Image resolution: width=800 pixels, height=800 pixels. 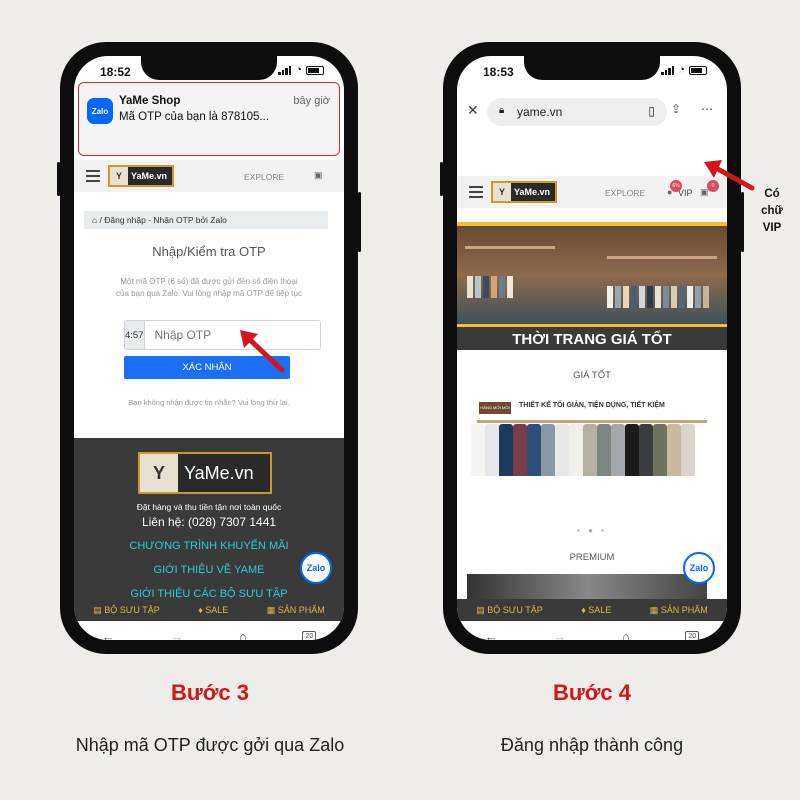 What do you see at coordinates (495, 412) in the screenshot?
I see `promo-tag: HÀNG MỚI MỖI NGÀY` at bounding box center [495, 412].